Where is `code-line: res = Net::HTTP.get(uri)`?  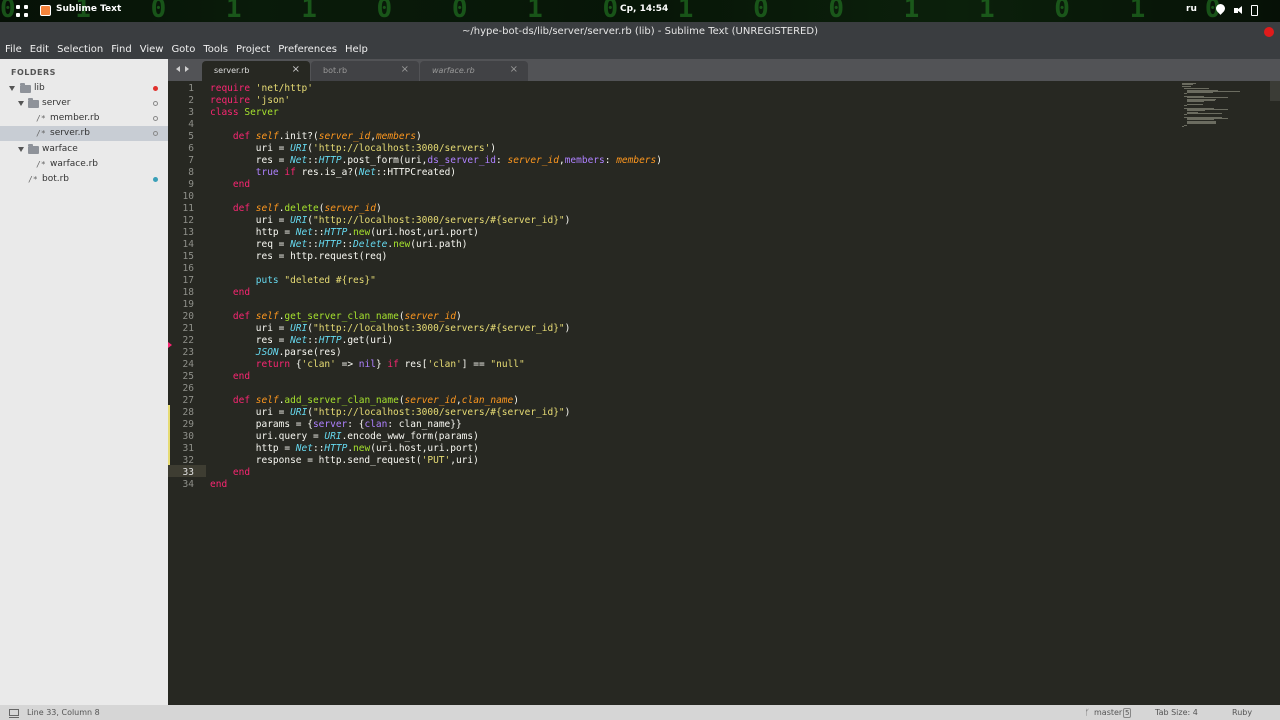 code-line: res = Net::HTTP.get(uri) is located at coordinates (301, 341).